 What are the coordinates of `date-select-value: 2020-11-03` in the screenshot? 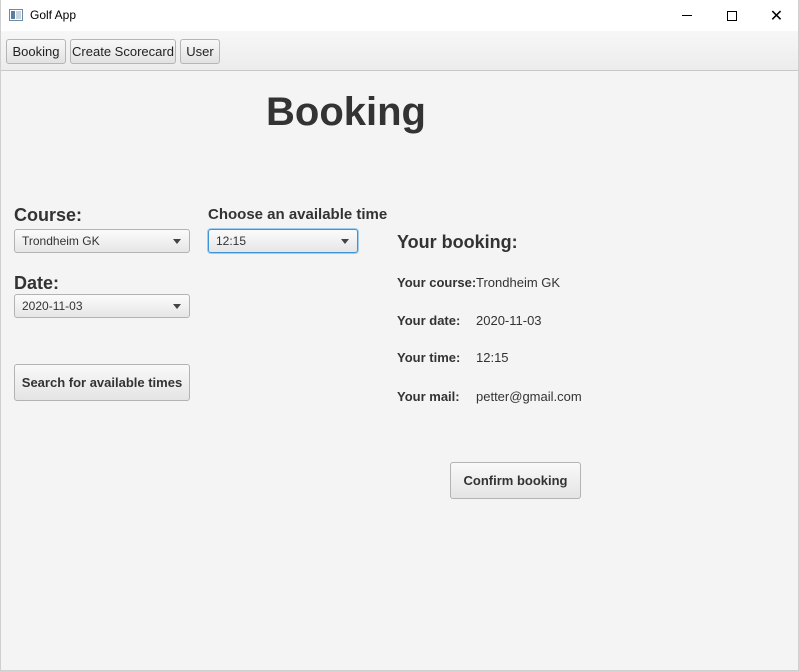 It's located at (52, 306).